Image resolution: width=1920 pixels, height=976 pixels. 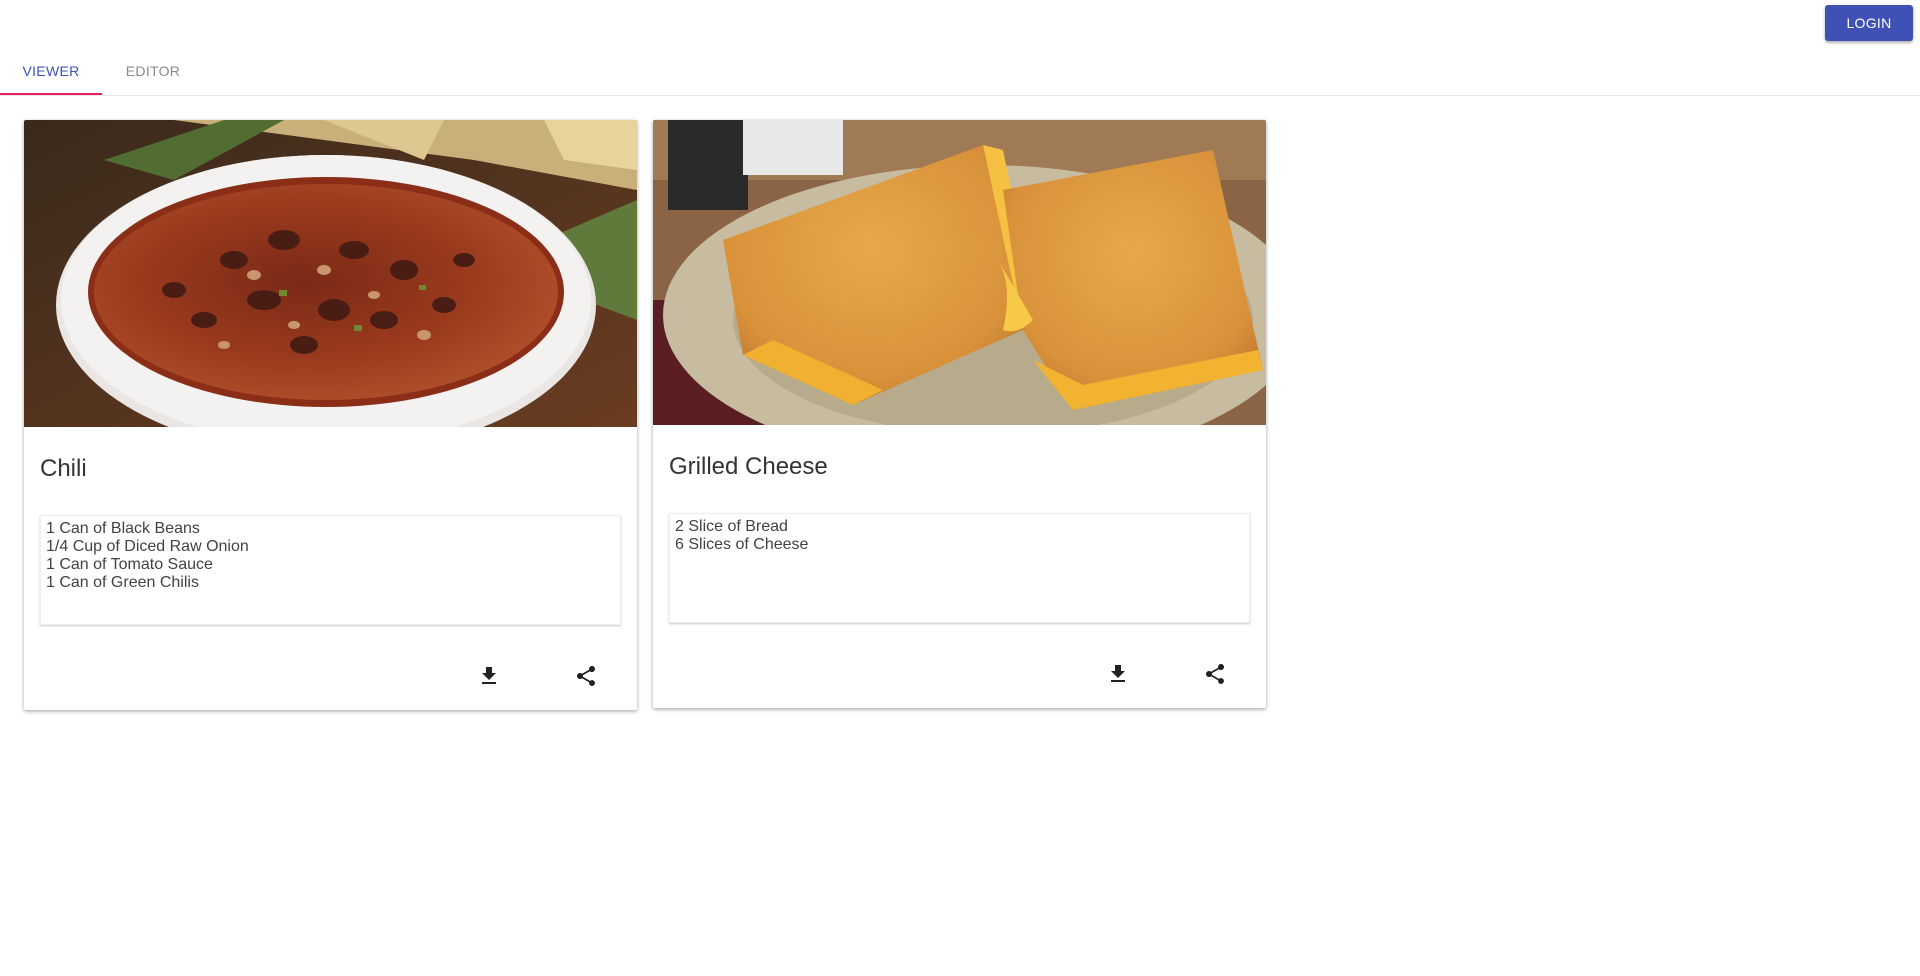 I want to click on recipe-image-chili, so click(x=330, y=273).